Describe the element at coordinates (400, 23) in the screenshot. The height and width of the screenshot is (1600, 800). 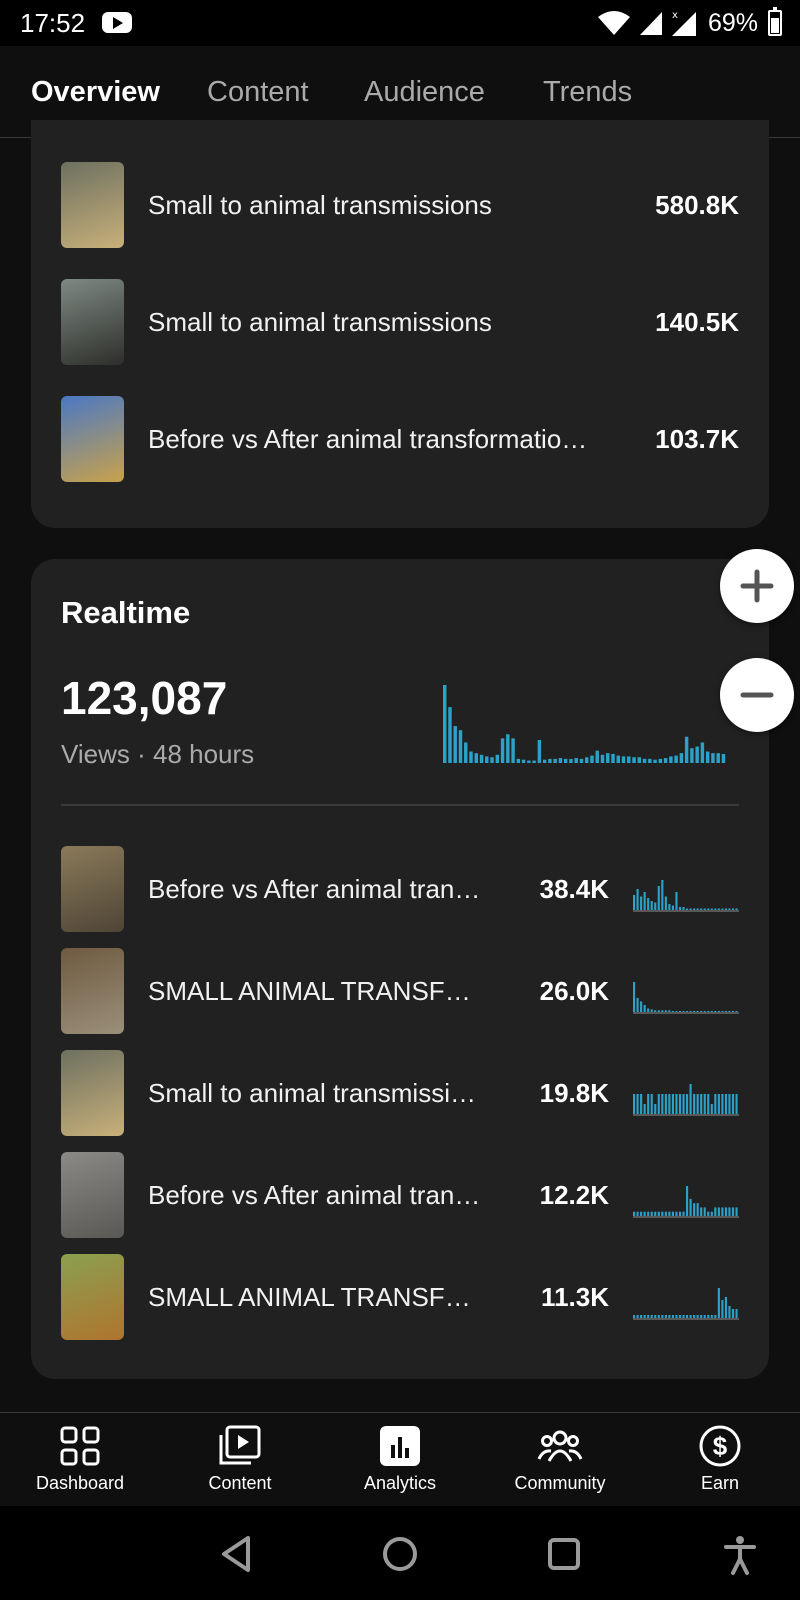
I see `status-bar: 17:52 x 69%` at that location.